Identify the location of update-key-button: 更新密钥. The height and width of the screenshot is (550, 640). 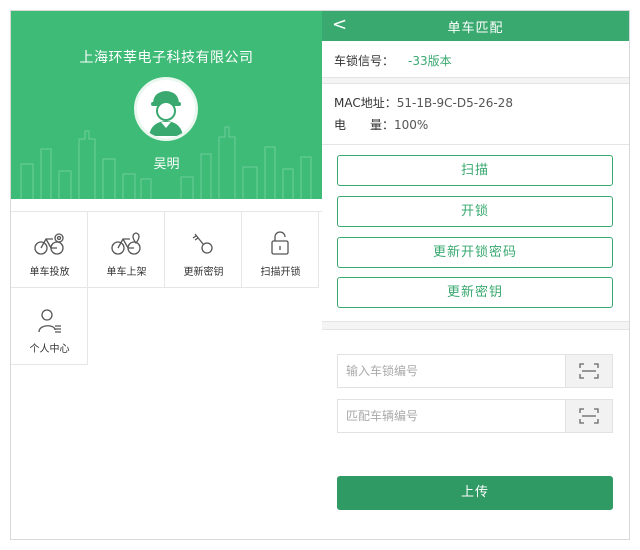
(475, 292).